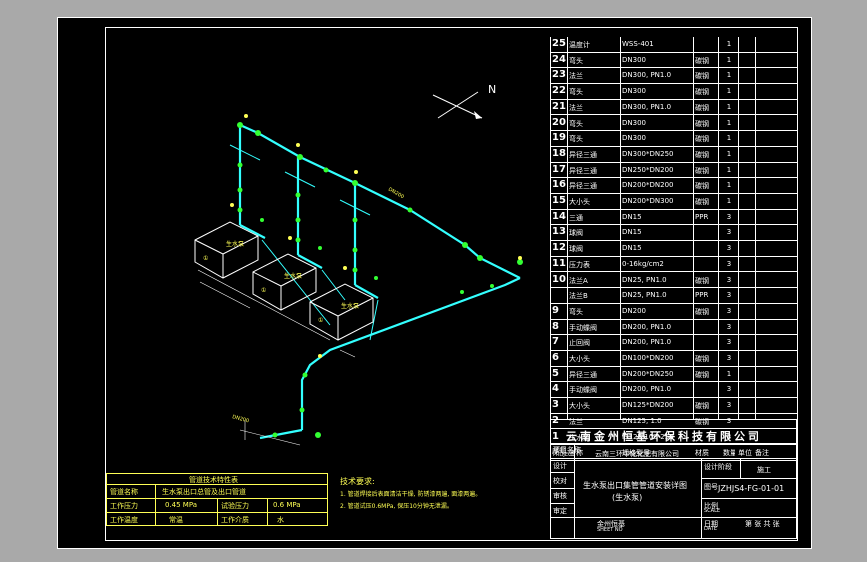  I want to click on bom-cell-no: 7, so click(555, 342).